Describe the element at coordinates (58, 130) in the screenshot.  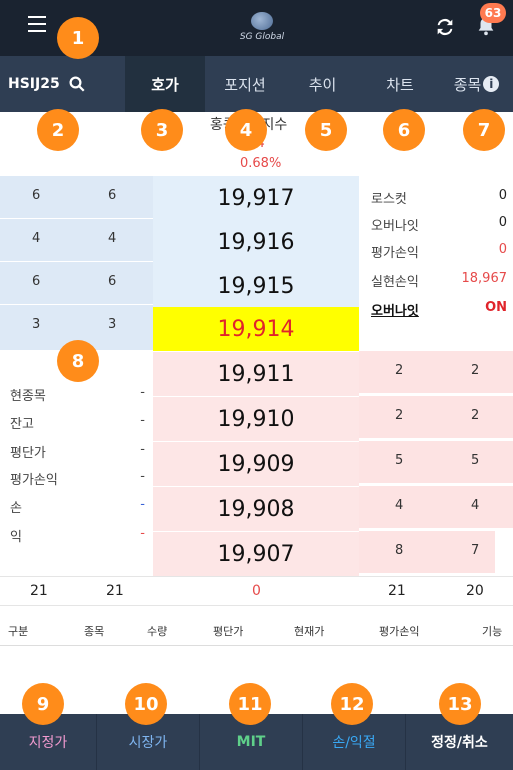
I see `callout-marker: 2` at that location.